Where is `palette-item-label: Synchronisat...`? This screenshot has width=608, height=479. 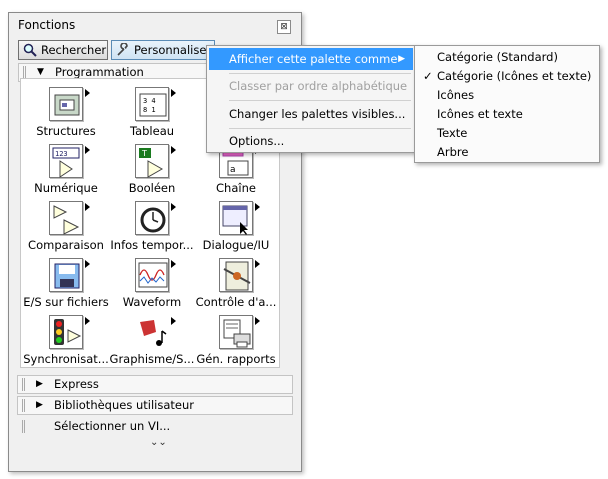
palette-item-label: Synchronisat... is located at coordinates (66, 359).